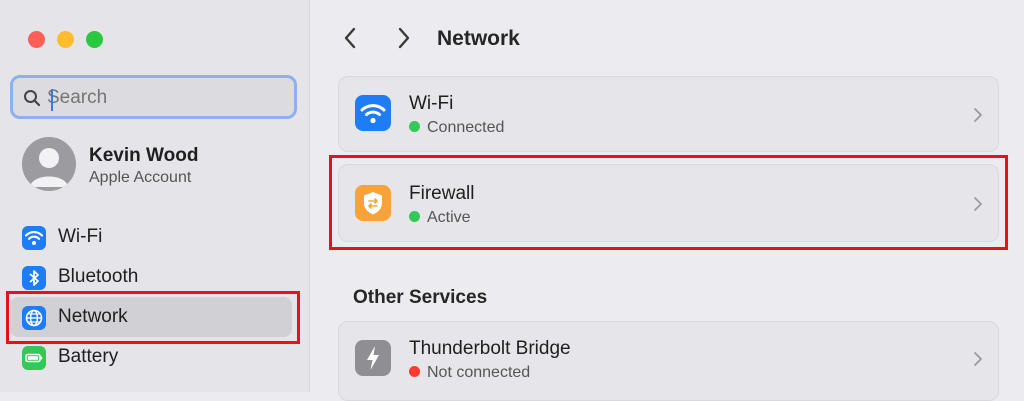  What do you see at coordinates (32, 98) in the screenshot?
I see `search-icon` at bounding box center [32, 98].